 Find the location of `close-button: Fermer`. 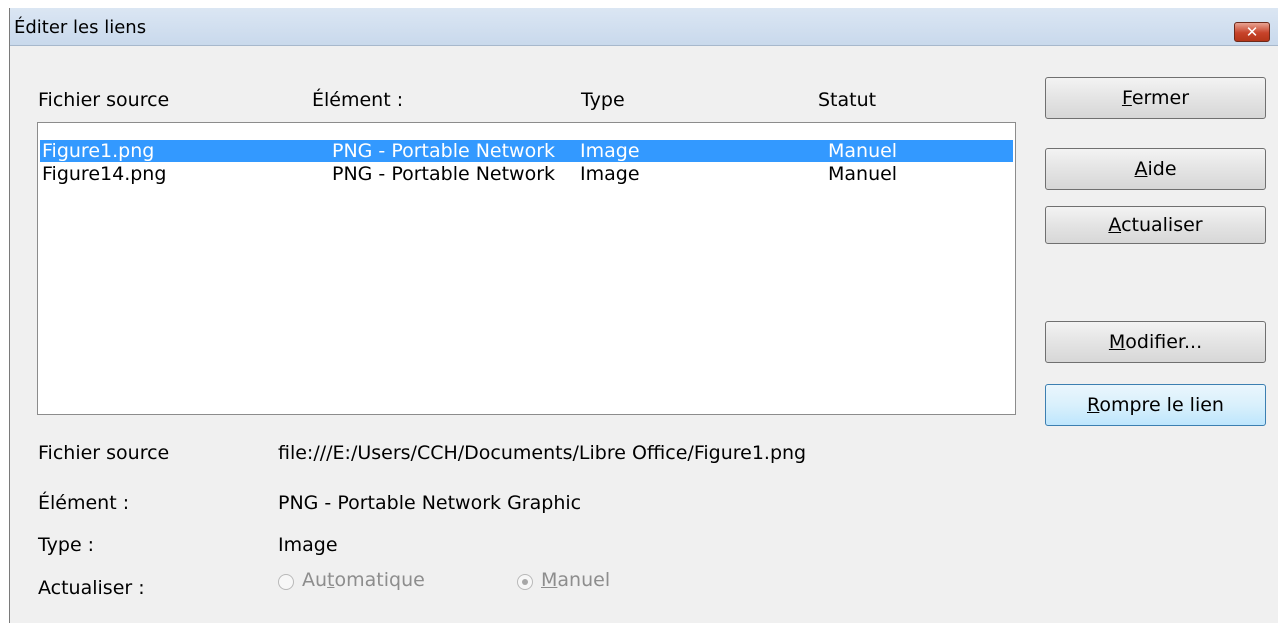

close-button: Fermer is located at coordinates (1155, 98).